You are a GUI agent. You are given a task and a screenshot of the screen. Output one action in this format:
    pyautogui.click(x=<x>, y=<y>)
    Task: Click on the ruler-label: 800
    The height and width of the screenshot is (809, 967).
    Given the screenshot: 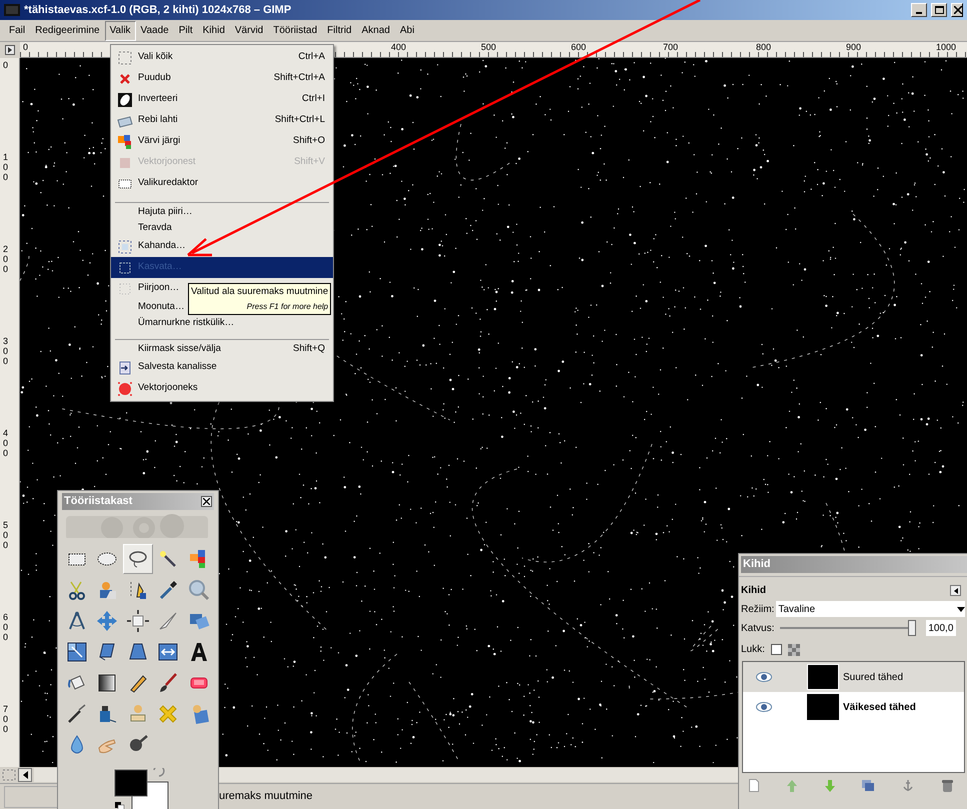 What is the action you would take?
    pyautogui.click(x=763, y=47)
    